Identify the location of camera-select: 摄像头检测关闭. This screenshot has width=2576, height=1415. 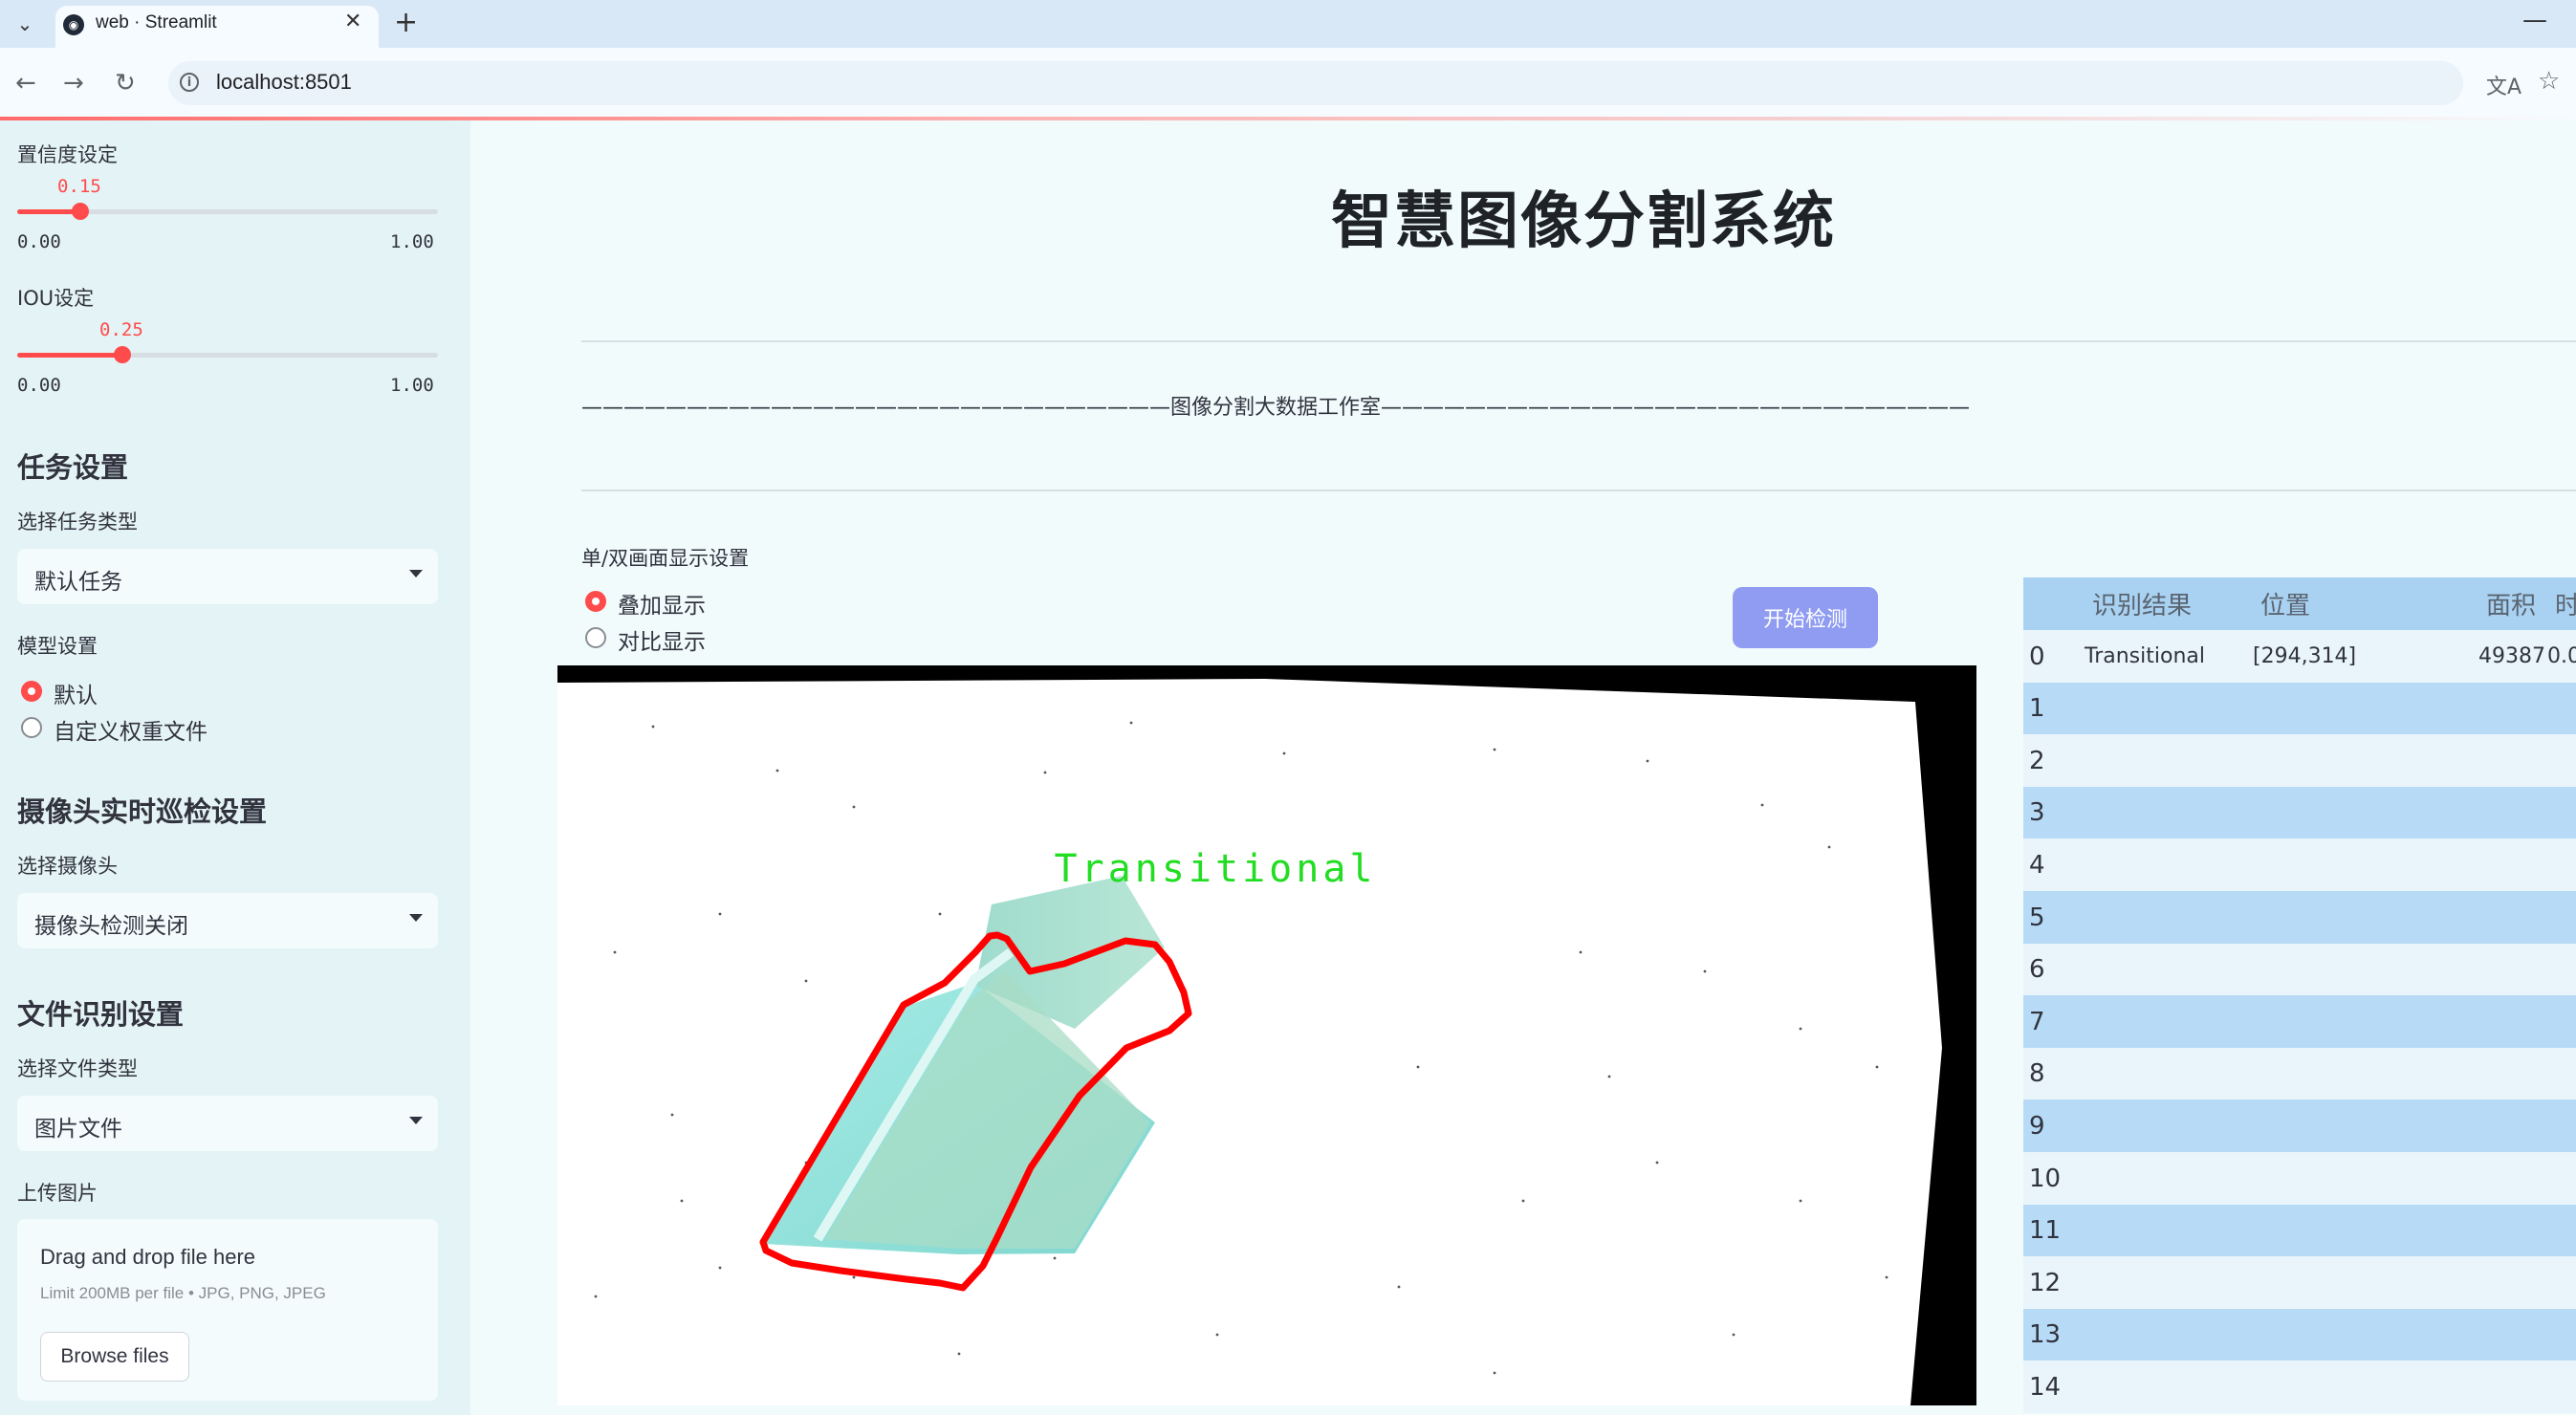
(227, 920).